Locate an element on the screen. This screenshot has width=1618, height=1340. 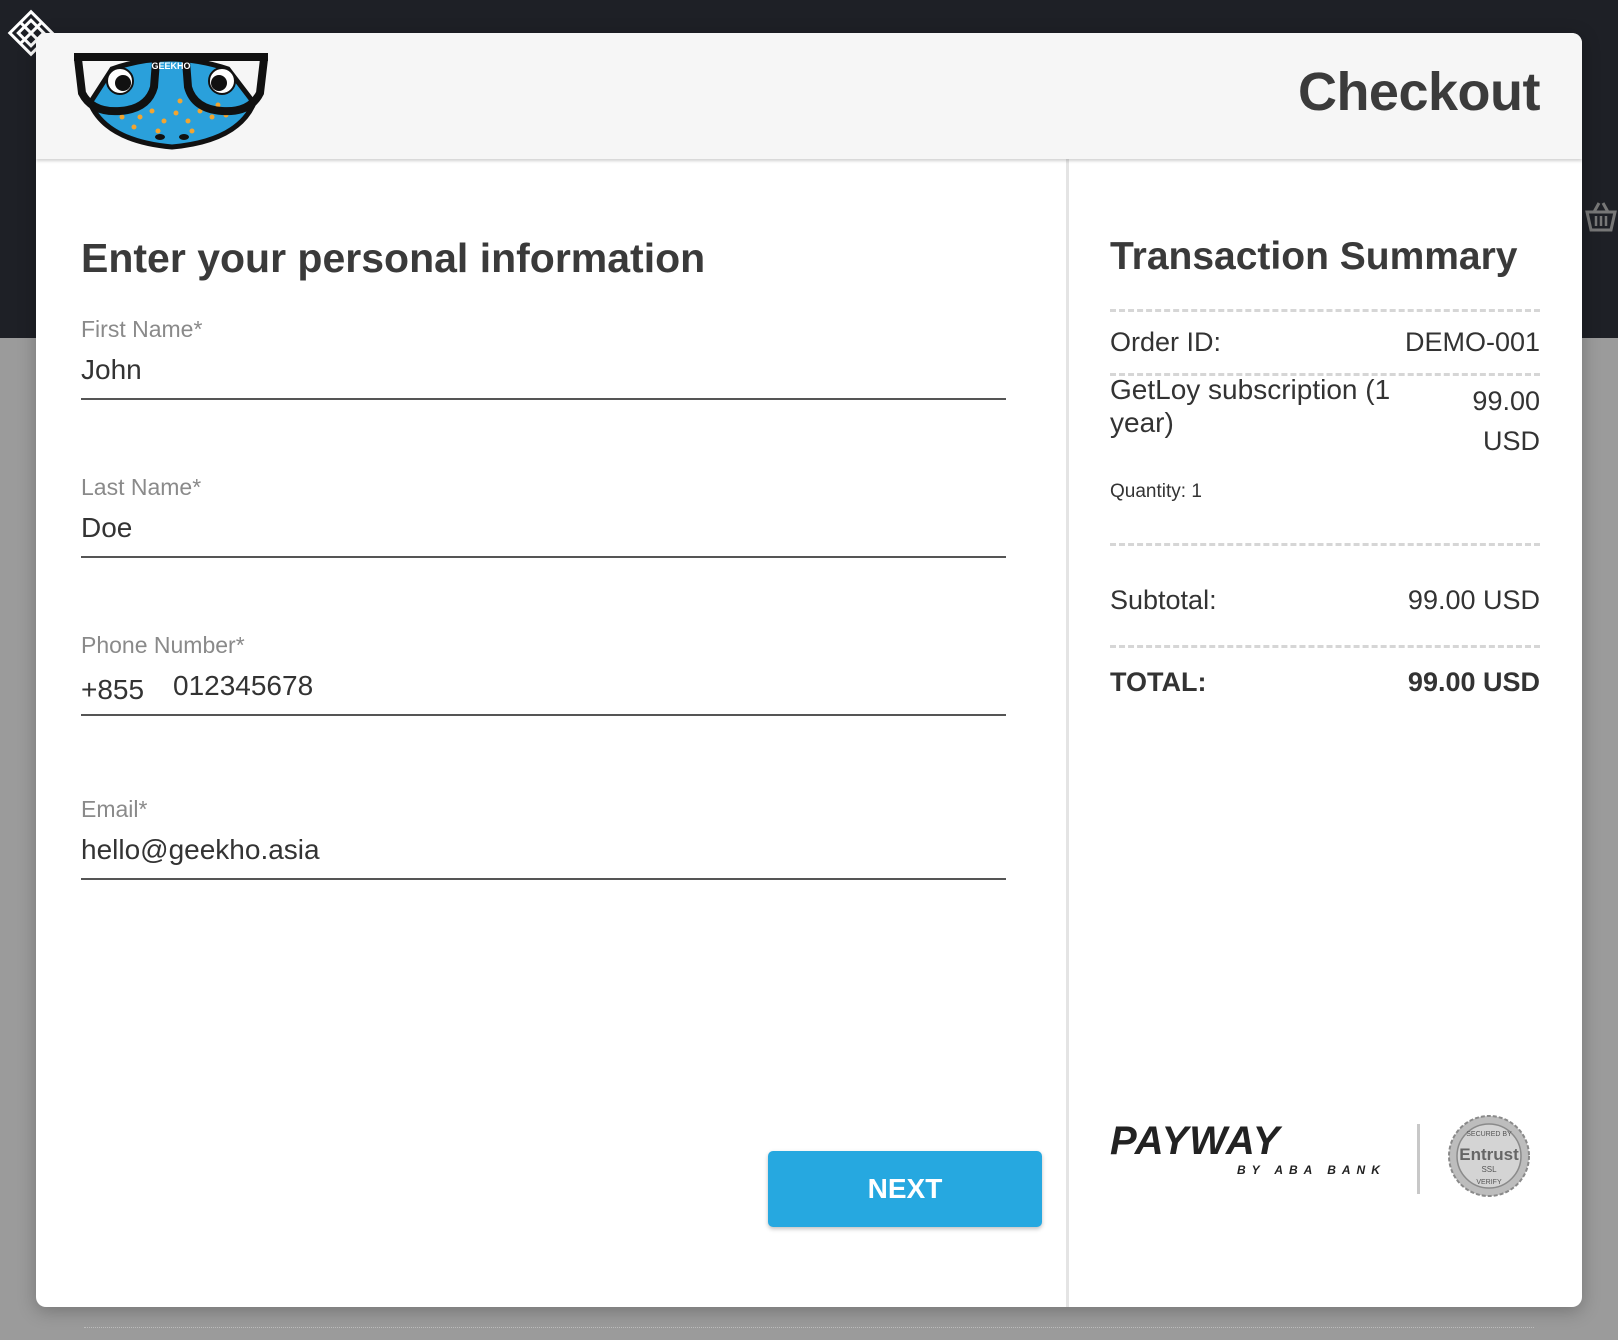
entrust-ssl-seal: SECURED BY Entrust SSL VERIFY is located at coordinates (1489, 1156).